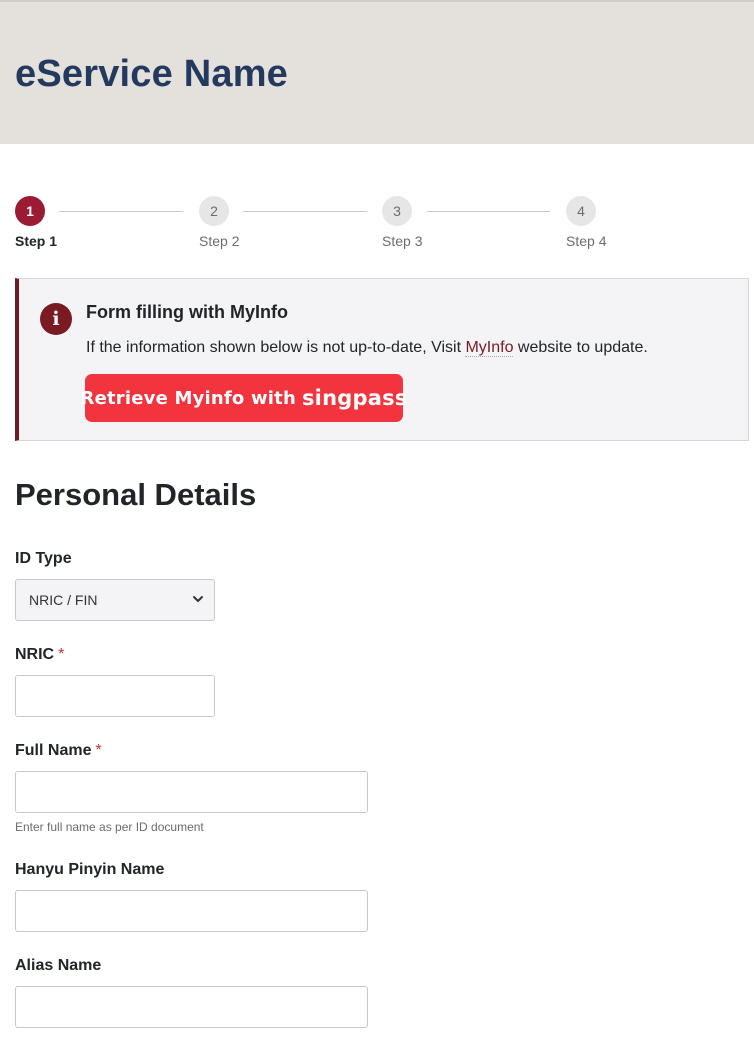 The image size is (754, 1042). Describe the element at coordinates (188, 398) in the screenshot. I see `retrieve-button-label: Retrieve Myinfo with` at that location.